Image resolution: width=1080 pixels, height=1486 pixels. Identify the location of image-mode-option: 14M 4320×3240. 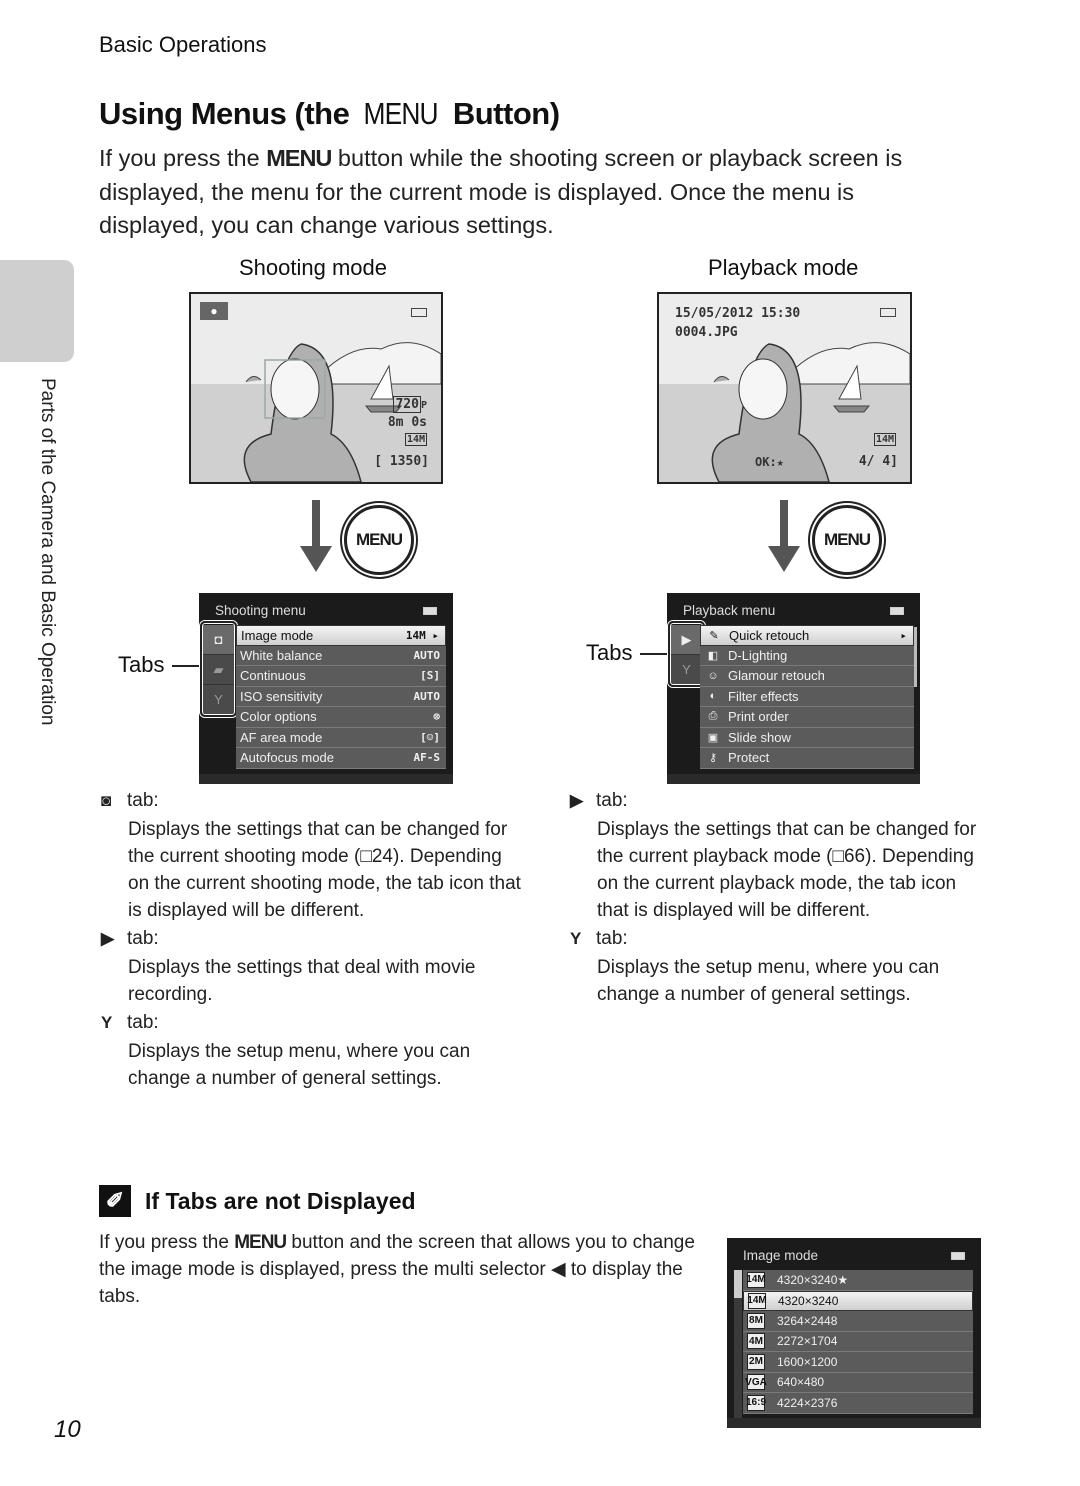
(858, 1300).